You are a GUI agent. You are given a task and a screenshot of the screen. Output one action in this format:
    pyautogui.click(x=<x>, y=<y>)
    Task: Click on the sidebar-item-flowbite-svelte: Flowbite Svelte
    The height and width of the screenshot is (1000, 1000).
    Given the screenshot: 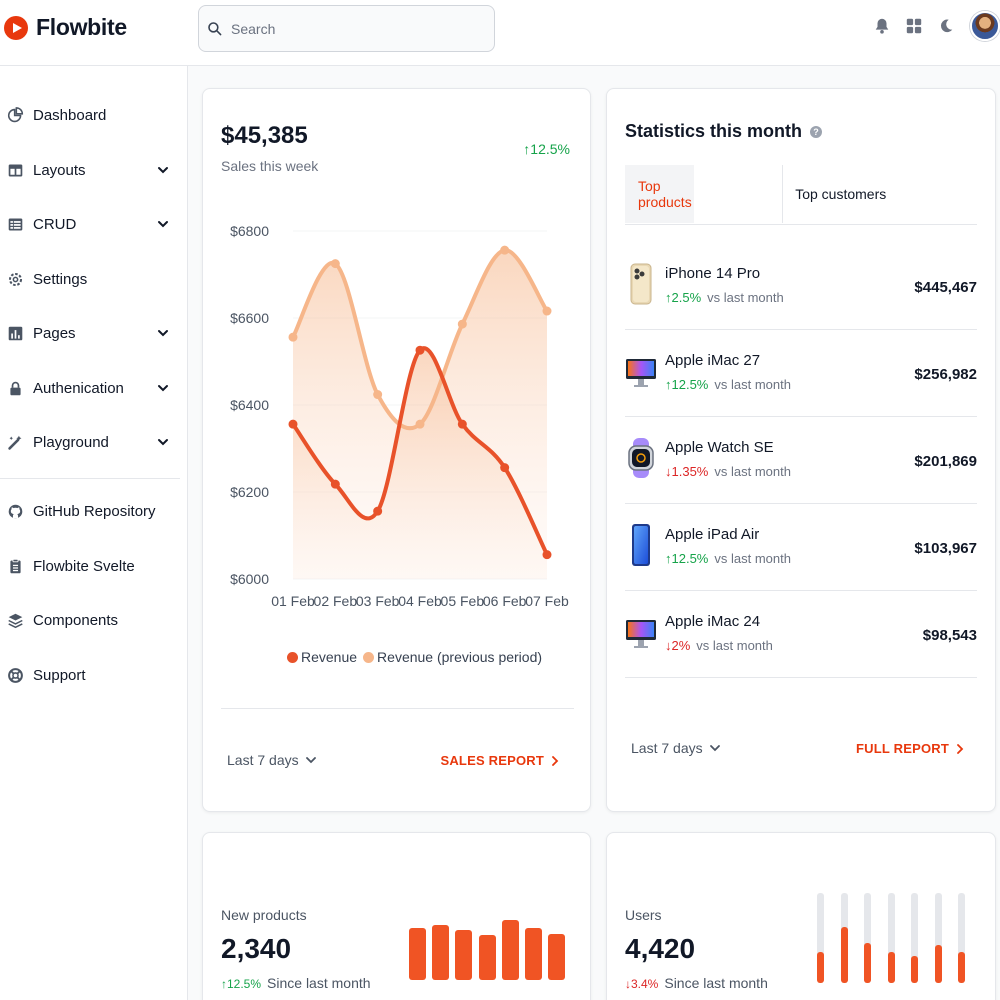 What is the action you would take?
    pyautogui.click(x=90, y=566)
    